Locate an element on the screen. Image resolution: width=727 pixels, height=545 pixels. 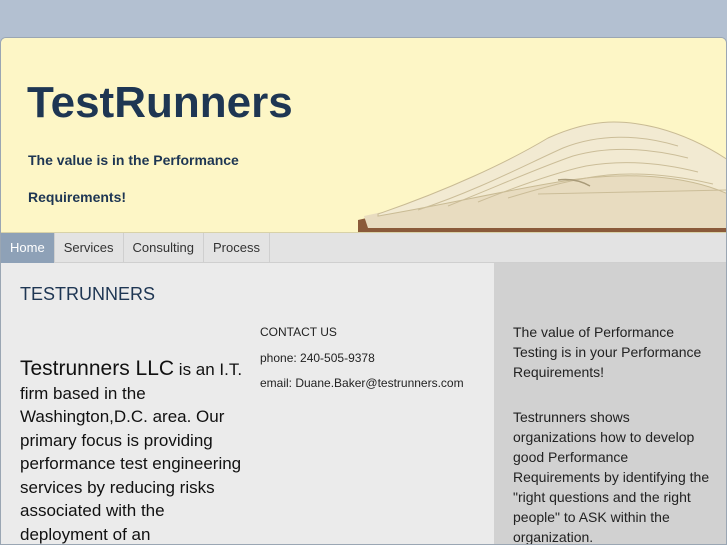
contact-heading: CONTACT US is located at coordinates (298, 332).